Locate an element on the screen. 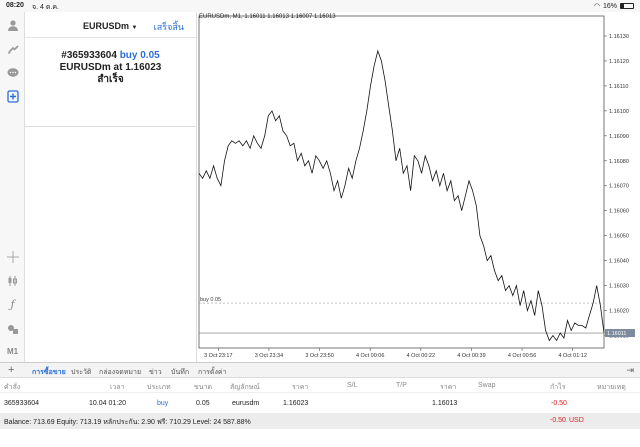 This screenshot has height=447, width=640. y-tick-label: 1.16070 is located at coordinates (619, 187).